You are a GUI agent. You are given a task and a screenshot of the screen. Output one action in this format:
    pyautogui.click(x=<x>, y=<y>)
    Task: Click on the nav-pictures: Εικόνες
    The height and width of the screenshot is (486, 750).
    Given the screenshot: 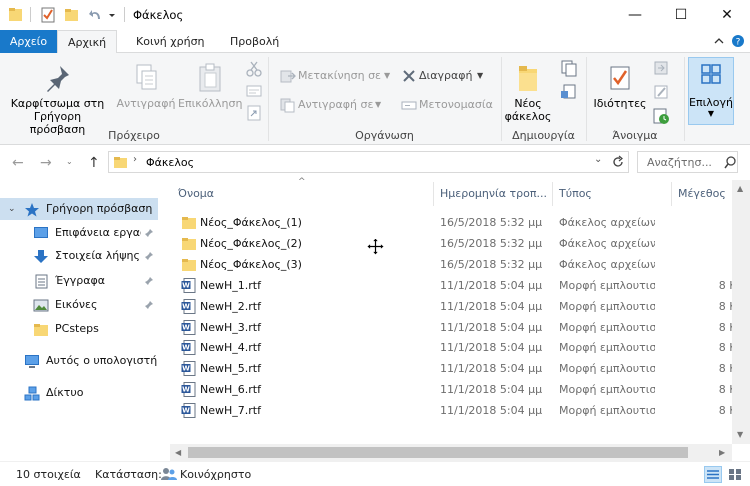 What is the action you would take?
    pyautogui.click(x=79, y=305)
    